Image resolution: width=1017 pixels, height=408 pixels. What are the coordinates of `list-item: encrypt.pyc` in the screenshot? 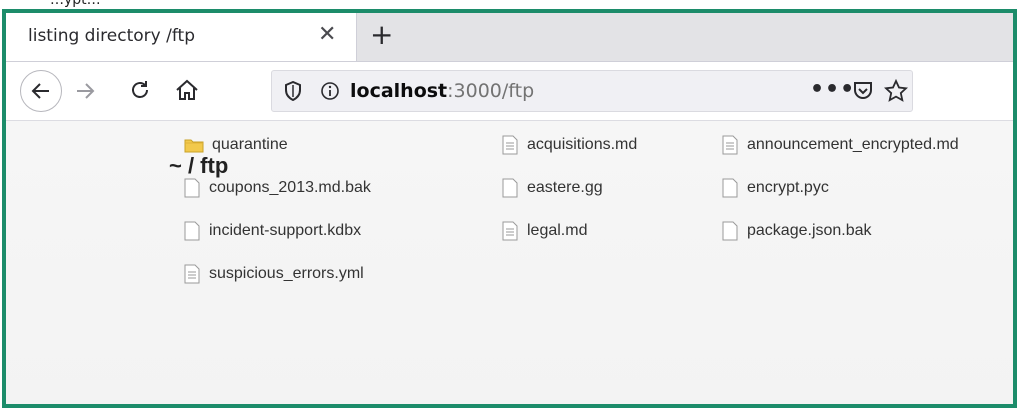 It's located at (775, 188).